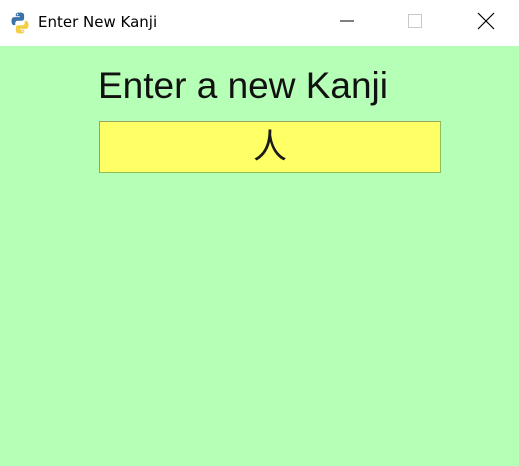  I want to click on close-icon, so click(486, 23).